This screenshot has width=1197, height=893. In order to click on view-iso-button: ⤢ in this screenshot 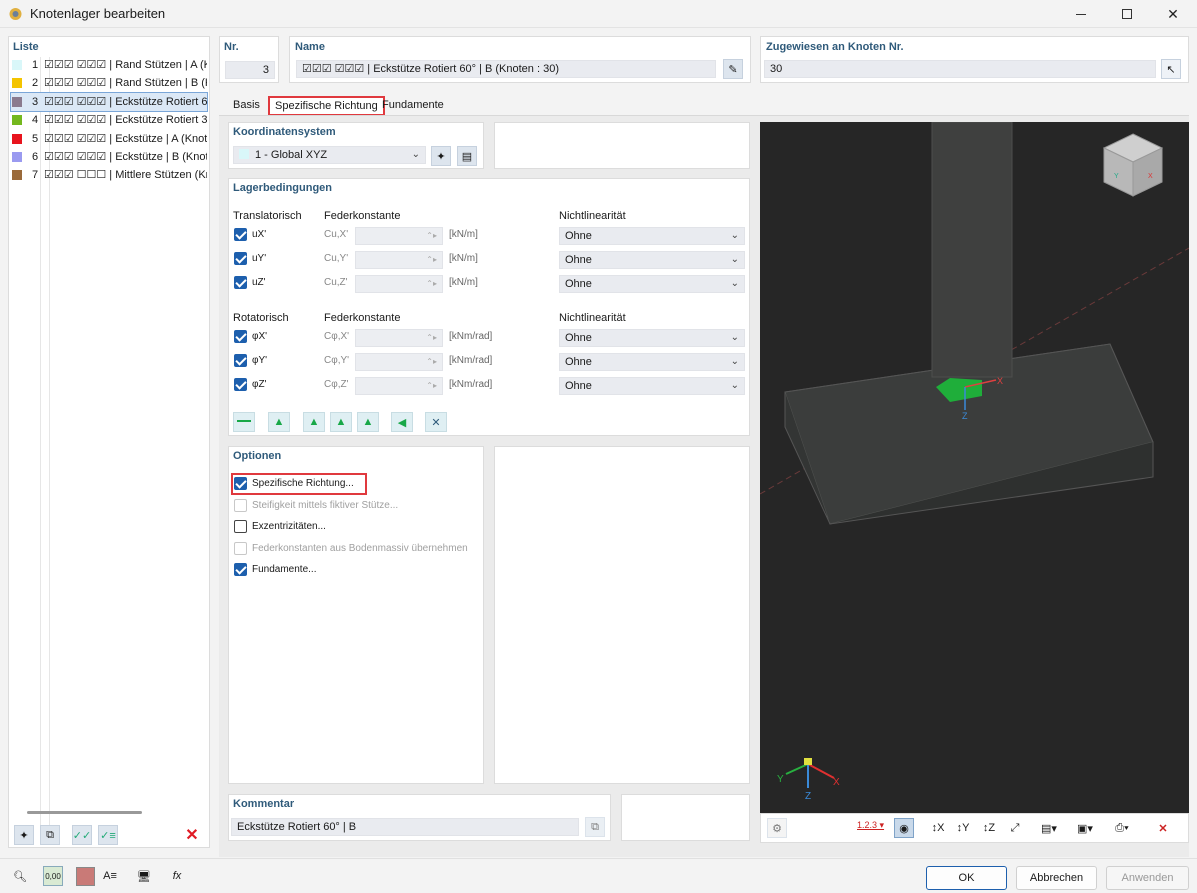, I will do `click(1015, 828)`.